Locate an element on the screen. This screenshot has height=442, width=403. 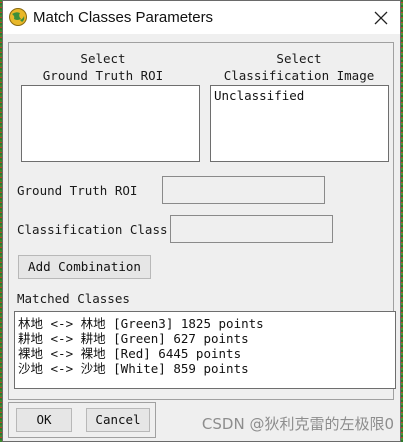
list-item: 沙地 <-> 沙地 [White] 859 points is located at coordinates (205, 368).